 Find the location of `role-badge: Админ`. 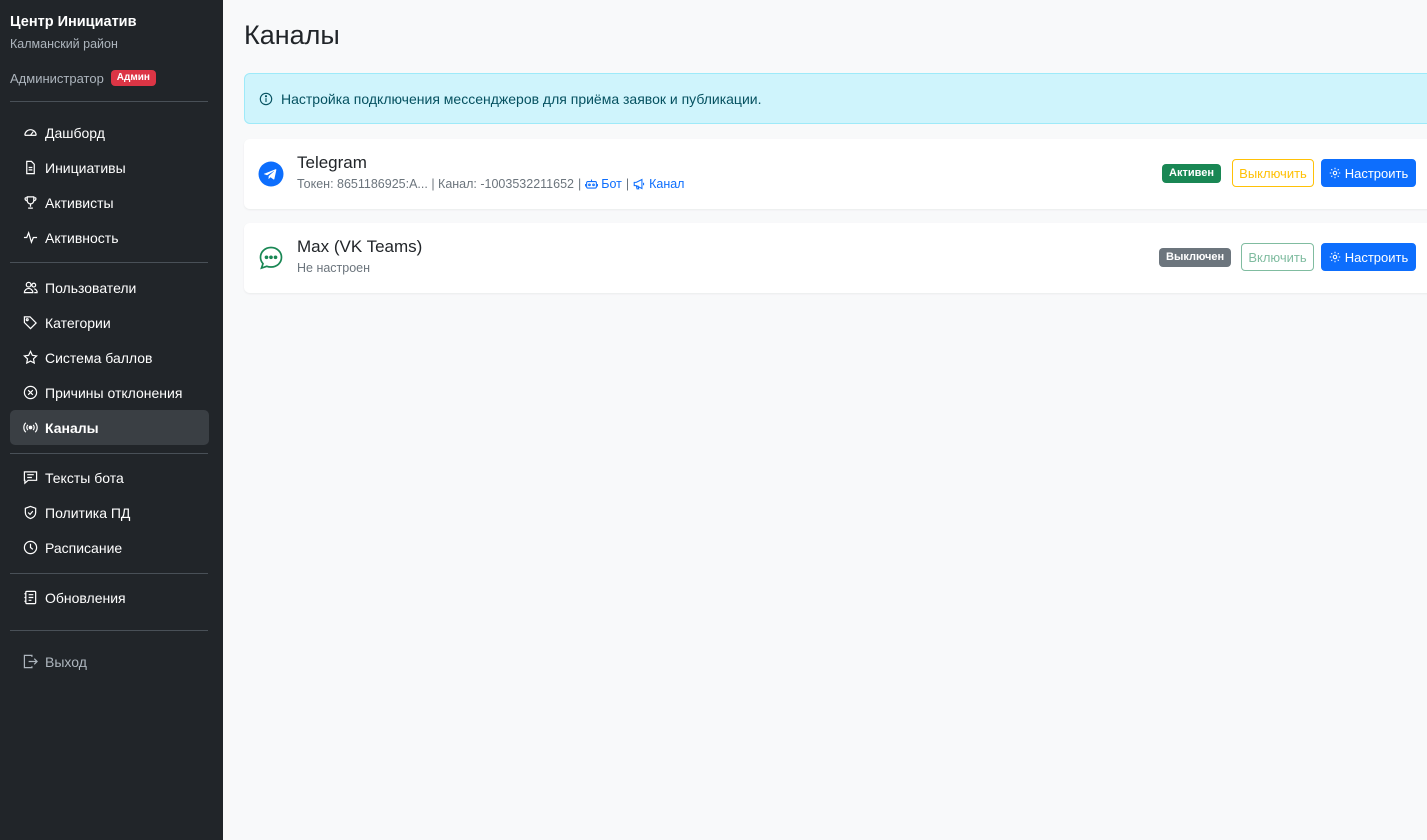

role-badge: Админ is located at coordinates (133, 78).